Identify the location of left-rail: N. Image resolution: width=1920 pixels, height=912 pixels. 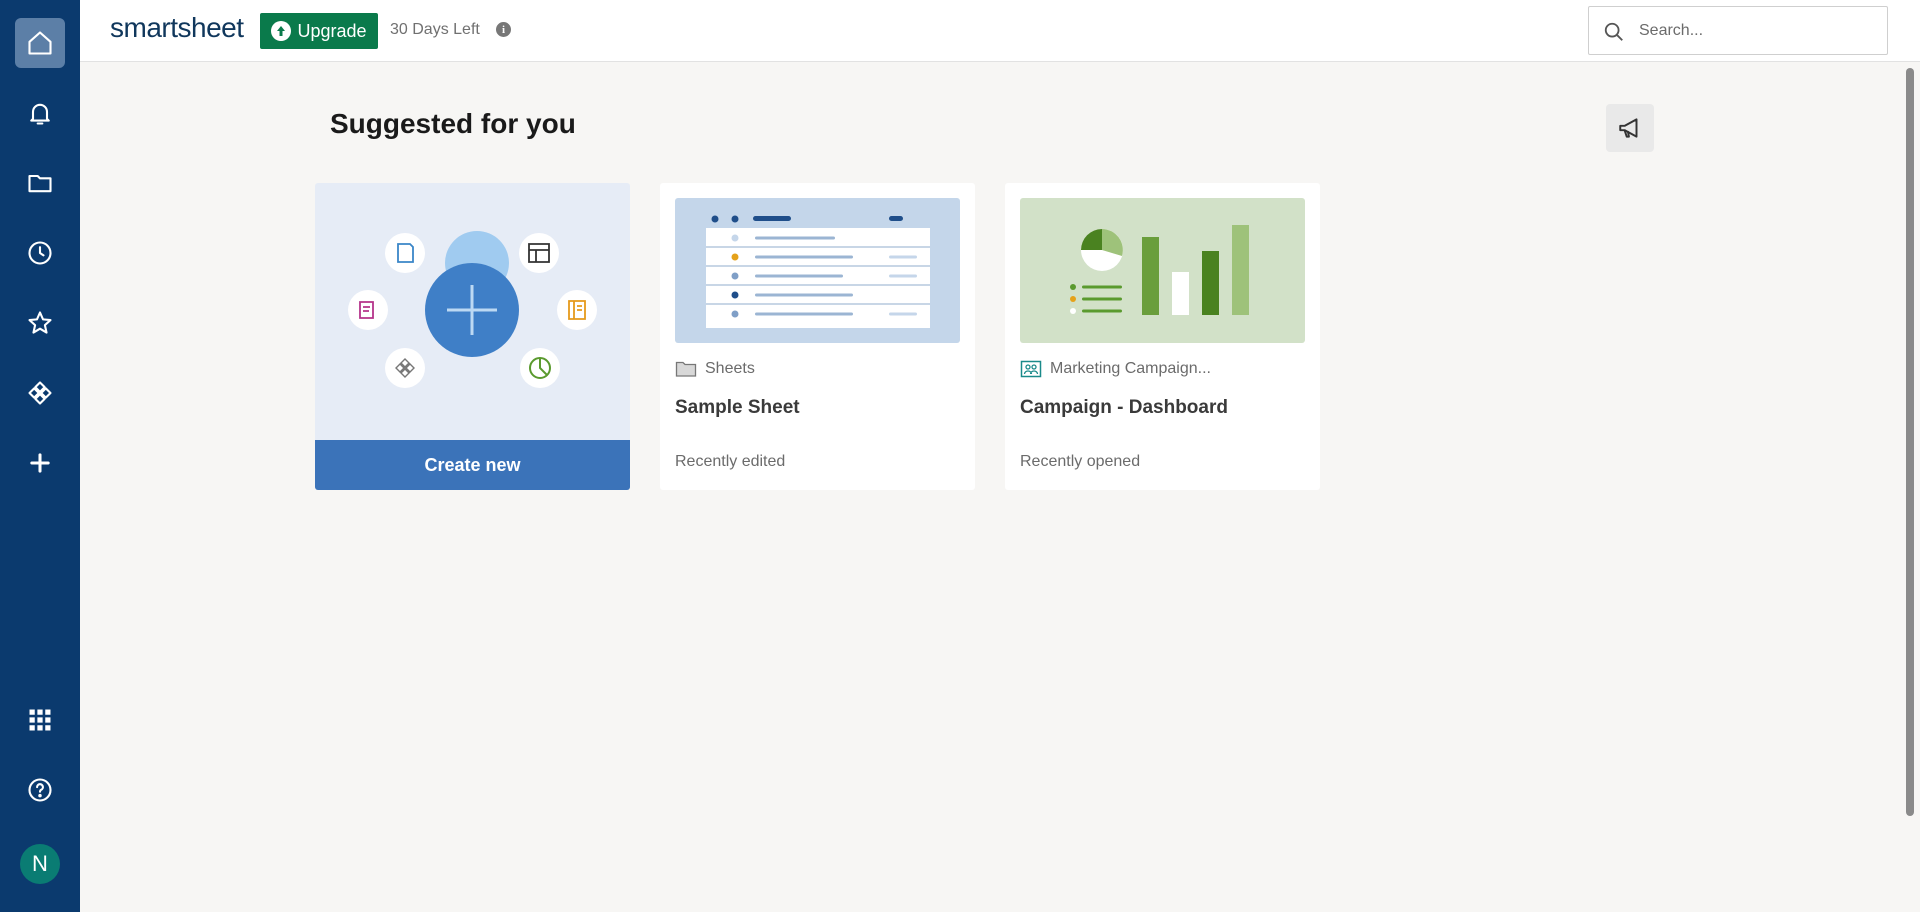
(40, 456).